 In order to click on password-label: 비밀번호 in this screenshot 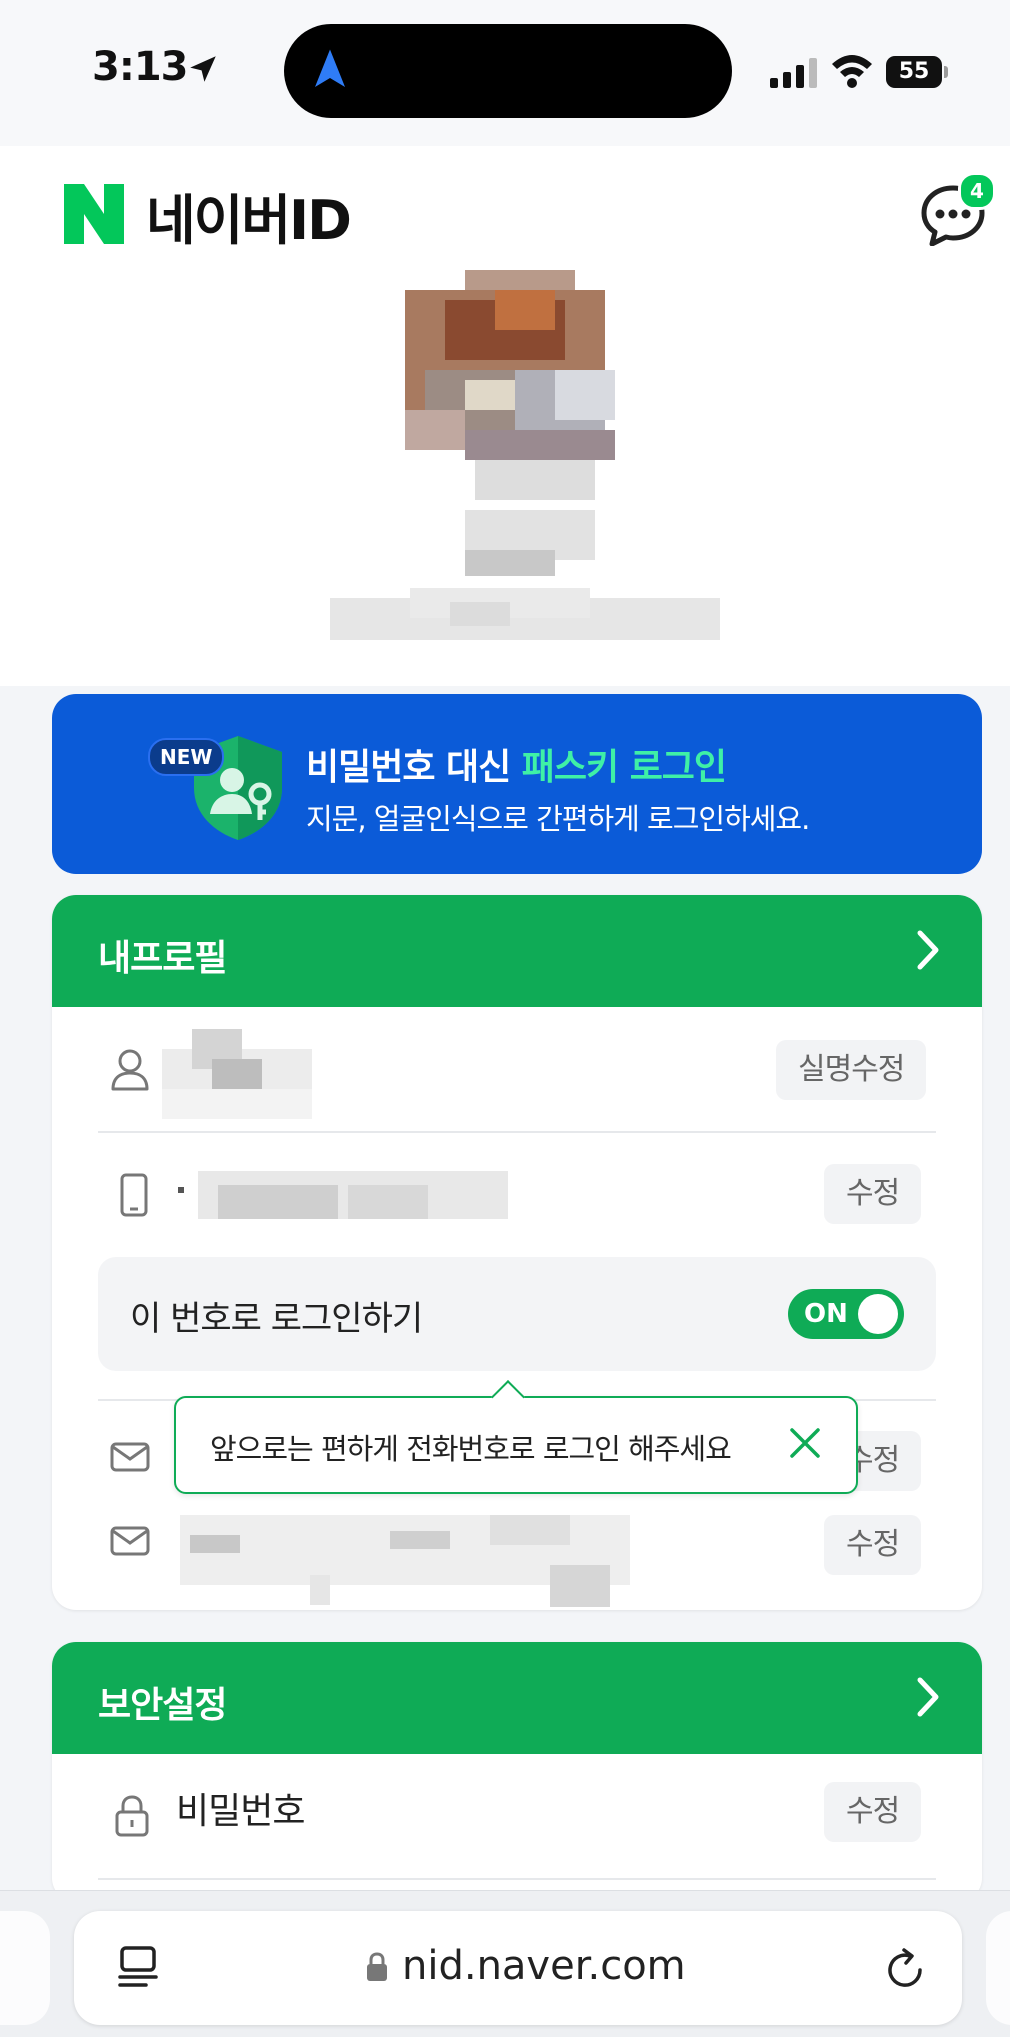, I will do `click(240, 1811)`.